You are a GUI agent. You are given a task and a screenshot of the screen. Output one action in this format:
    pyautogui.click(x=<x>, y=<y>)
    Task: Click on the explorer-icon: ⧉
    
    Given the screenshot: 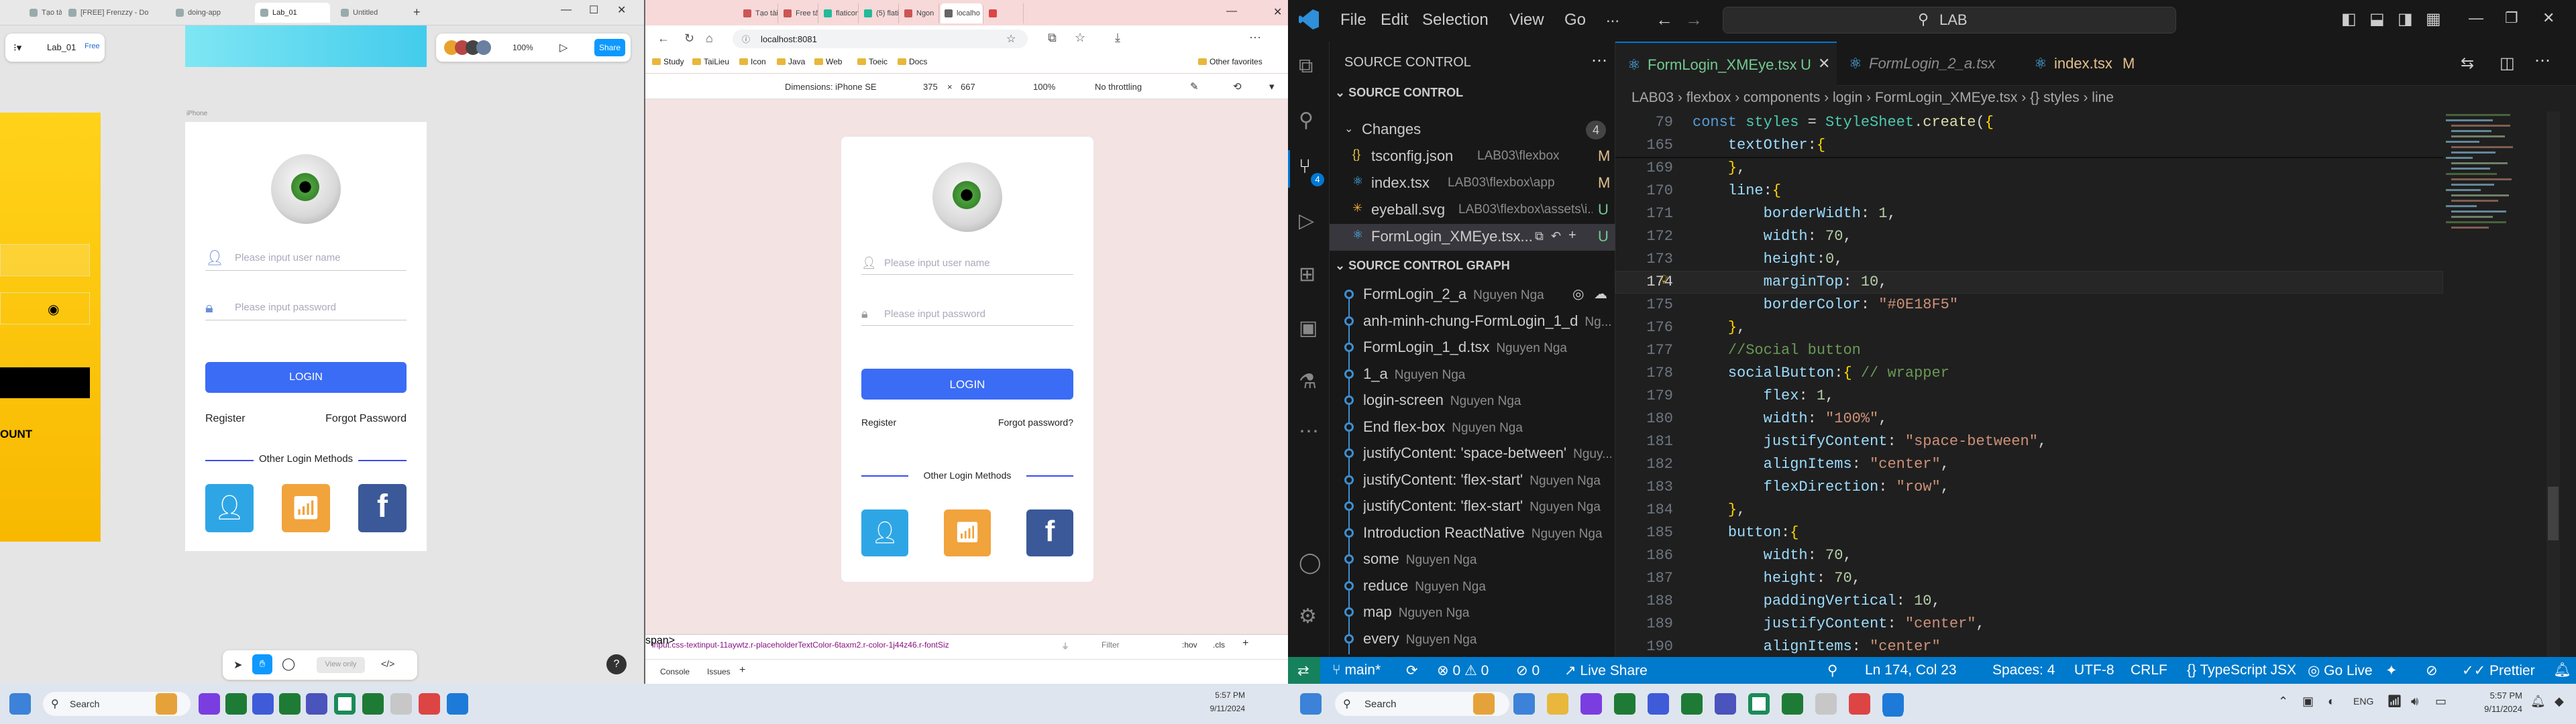 What is the action you would take?
    pyautogui.click(x=1306, y=66)
    